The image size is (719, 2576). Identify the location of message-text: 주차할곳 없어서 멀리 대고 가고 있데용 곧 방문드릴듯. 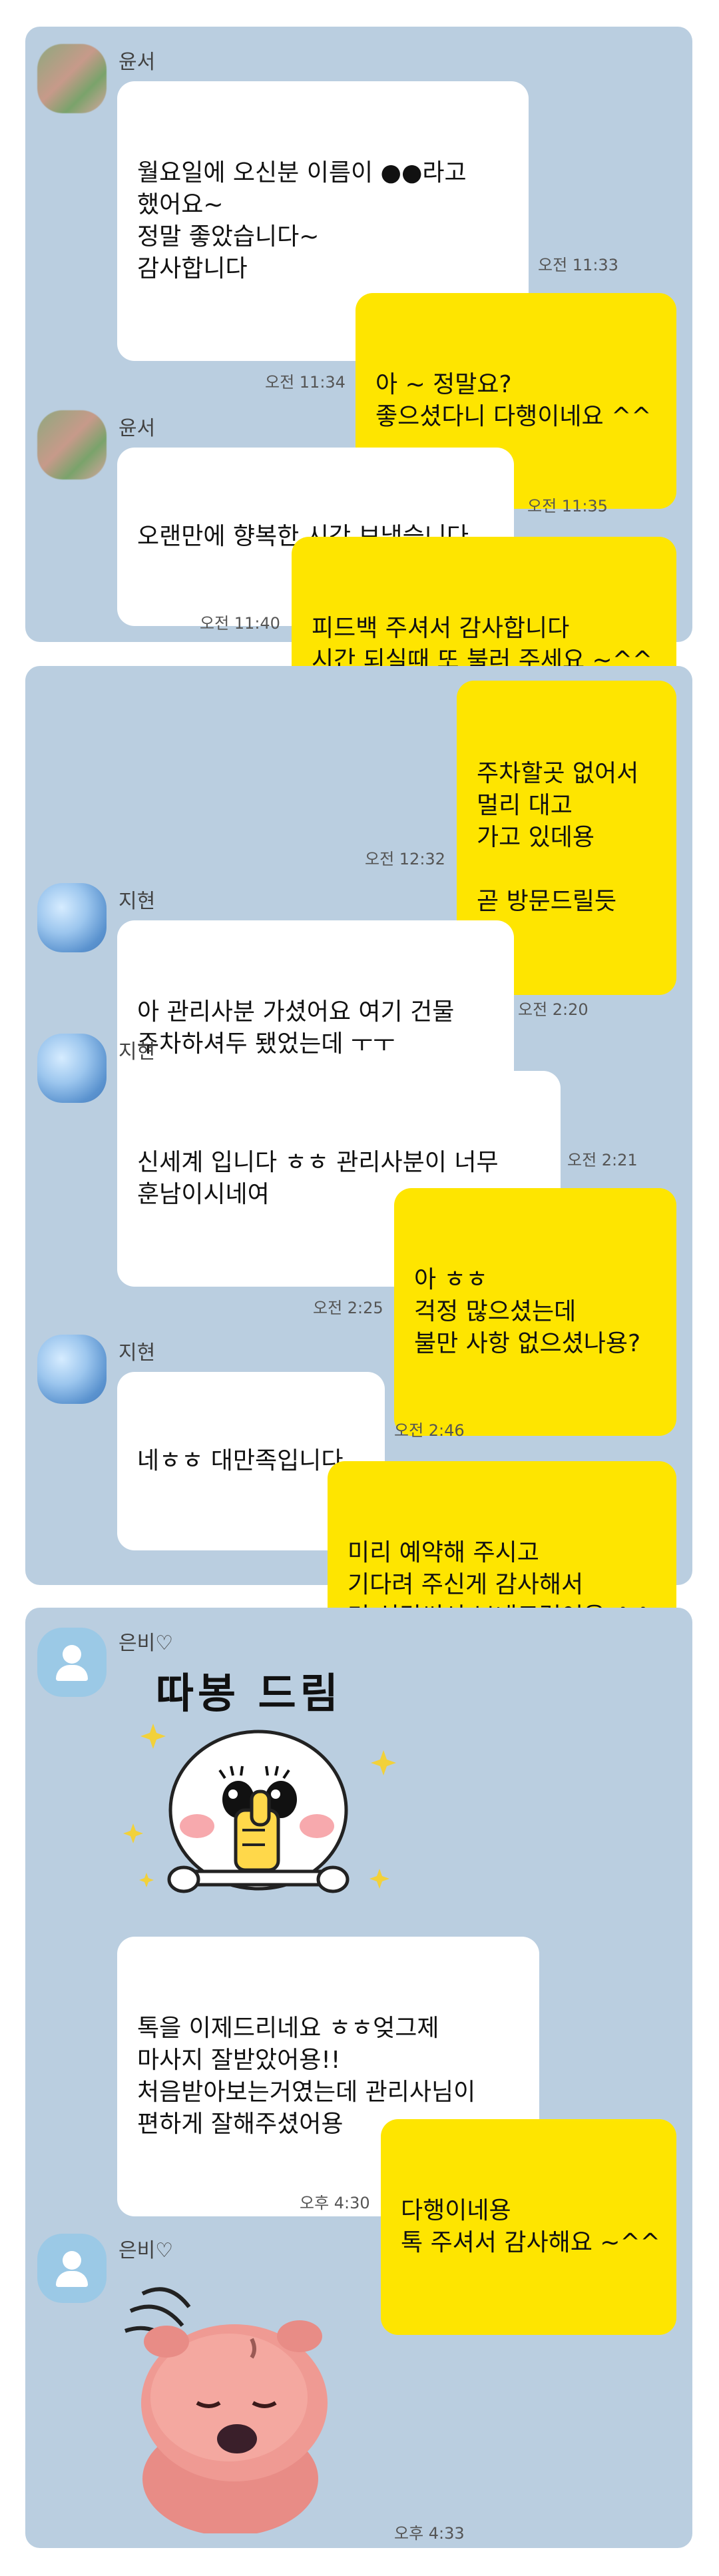
(558, 837).